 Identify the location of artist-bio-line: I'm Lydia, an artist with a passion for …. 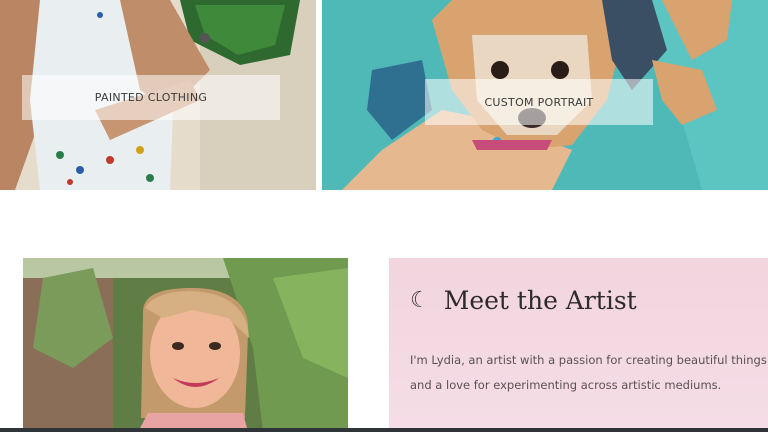
(588, 360).